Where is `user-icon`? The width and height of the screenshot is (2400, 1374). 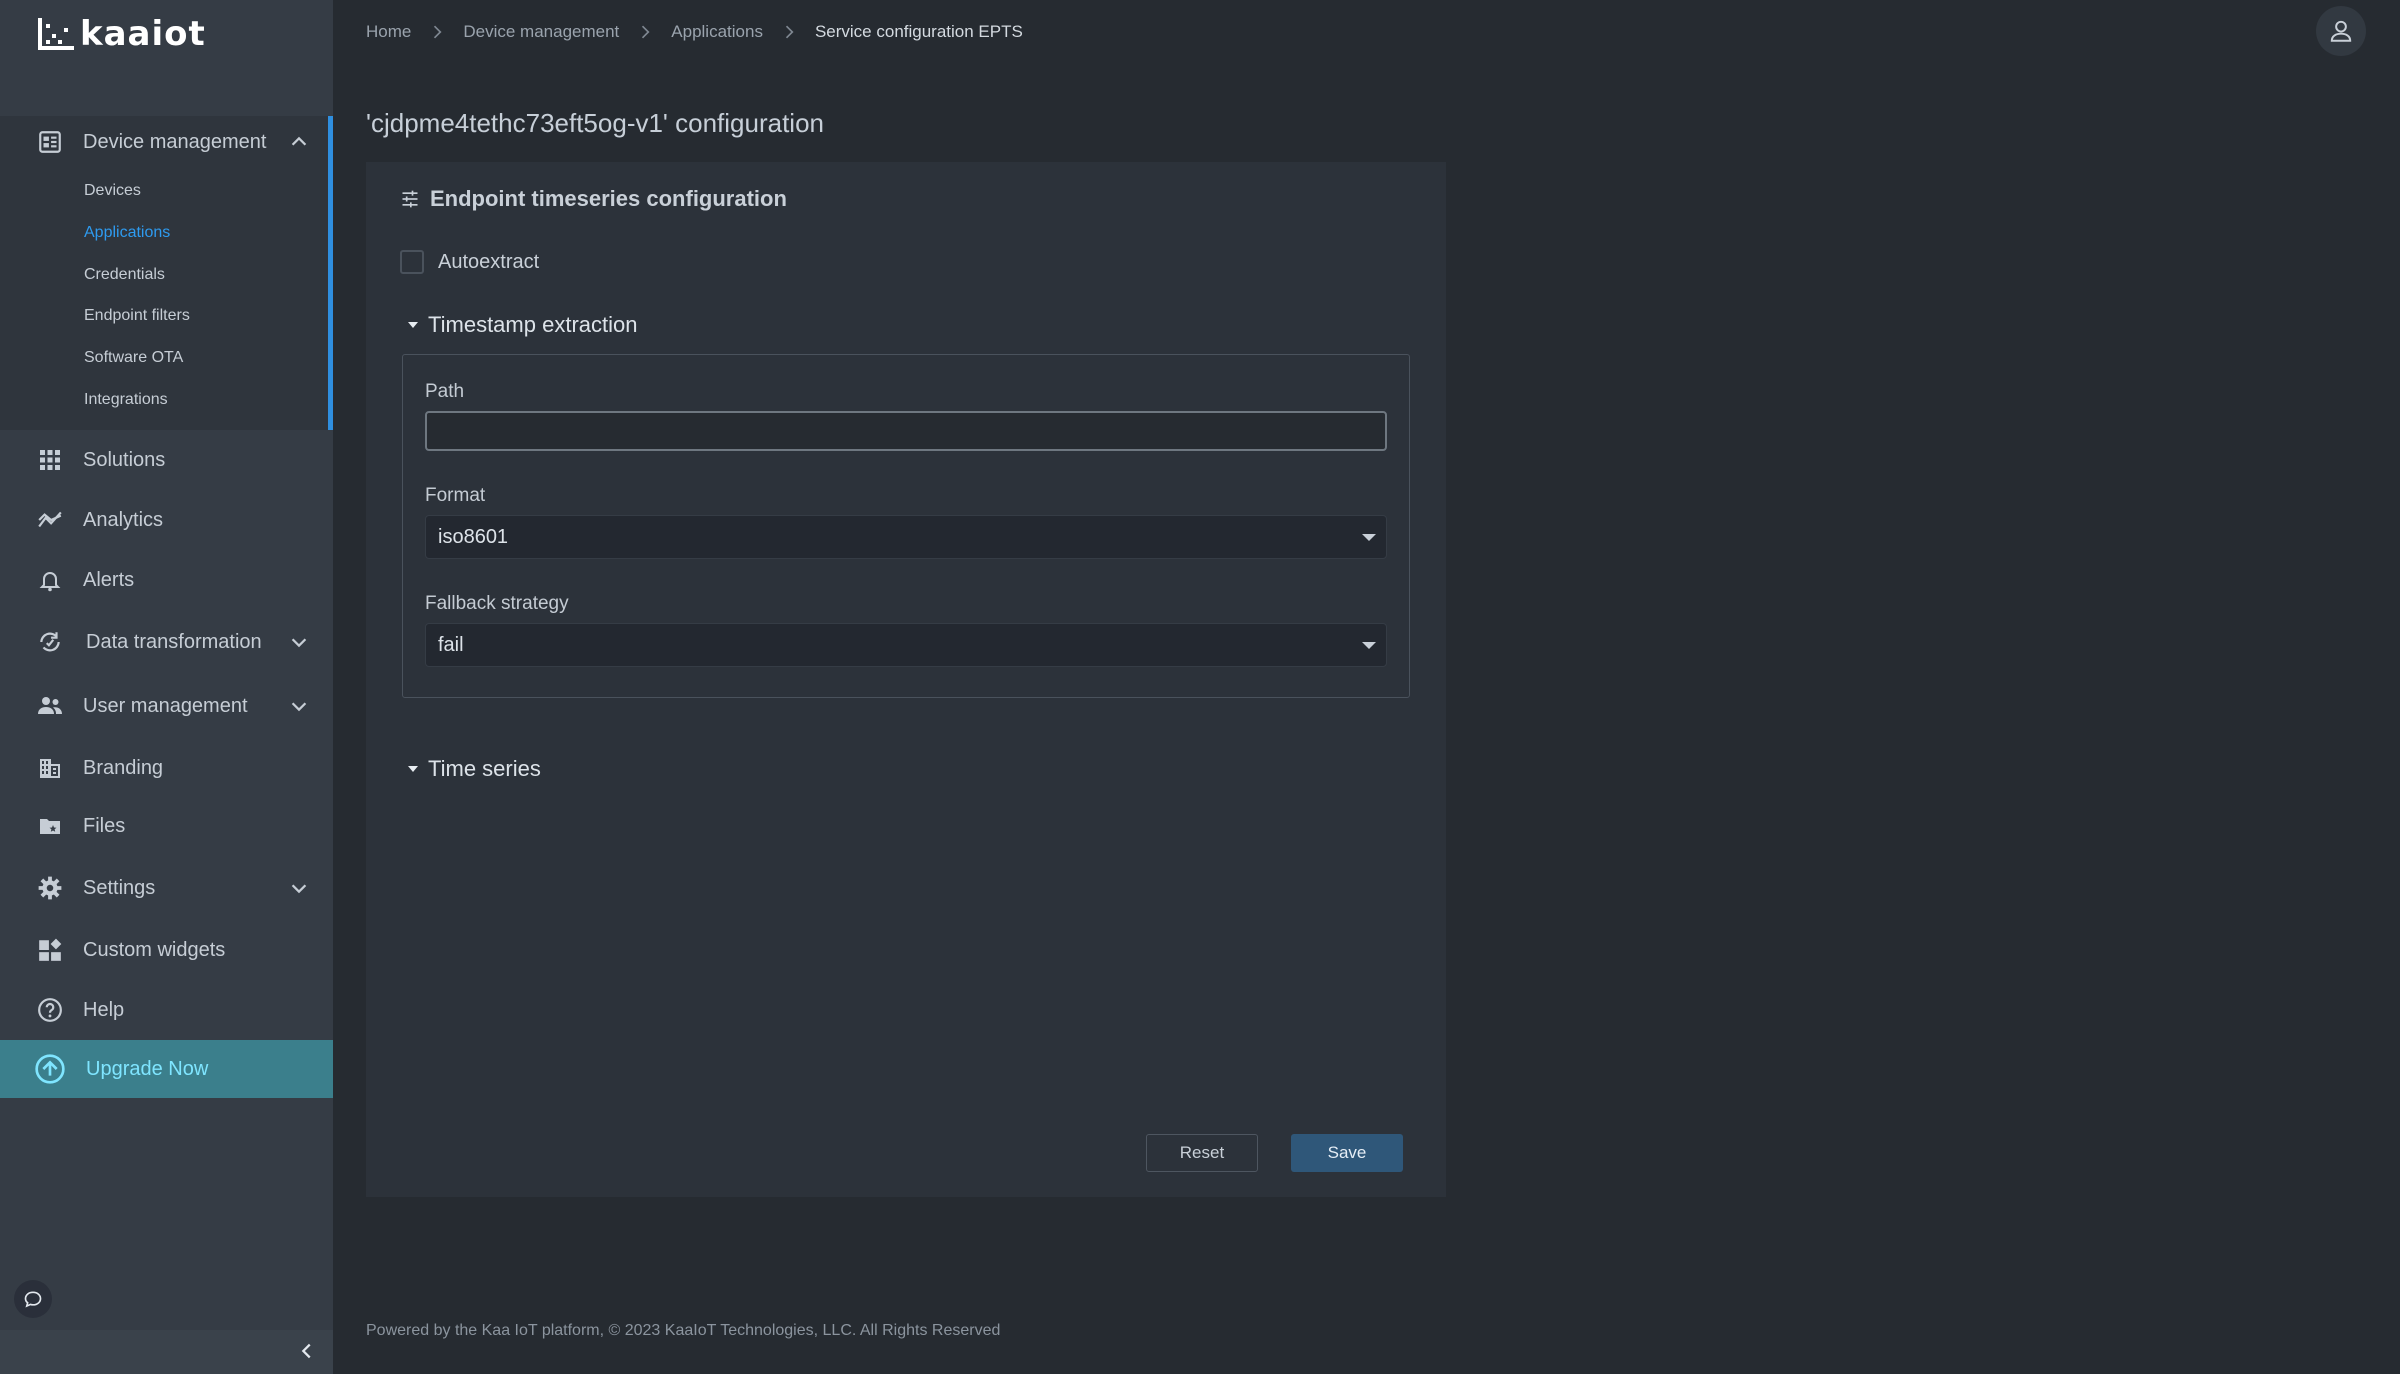 user-icon is located at coordinates (2341, 31).